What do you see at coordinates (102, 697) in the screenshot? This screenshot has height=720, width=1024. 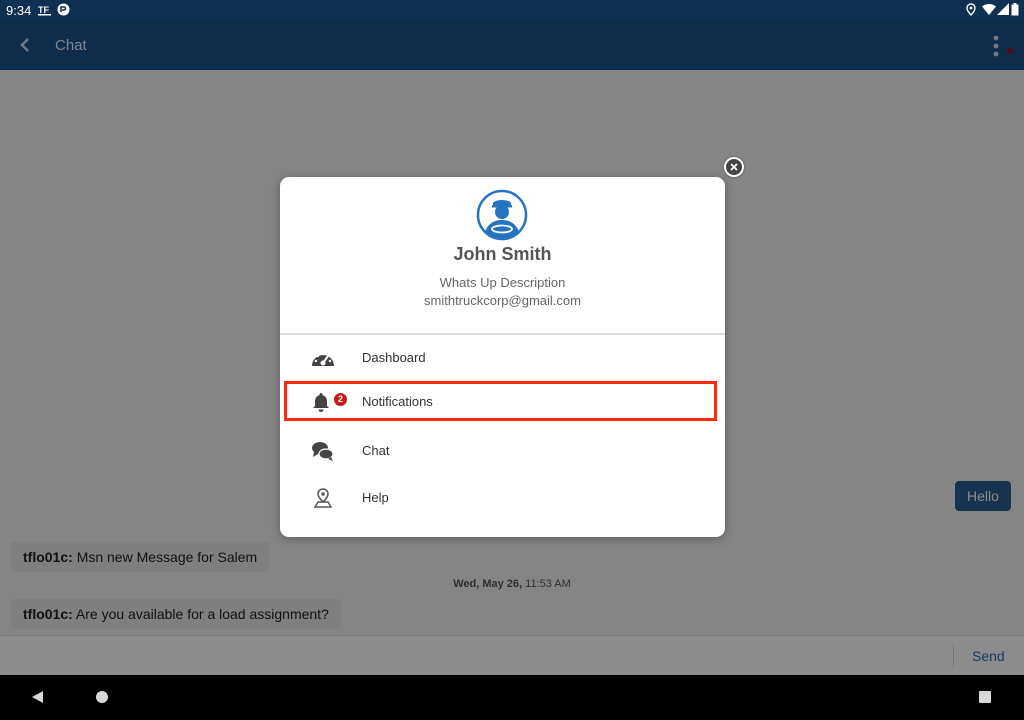 I see `nav-home-button` at bounding box center [102, 697].